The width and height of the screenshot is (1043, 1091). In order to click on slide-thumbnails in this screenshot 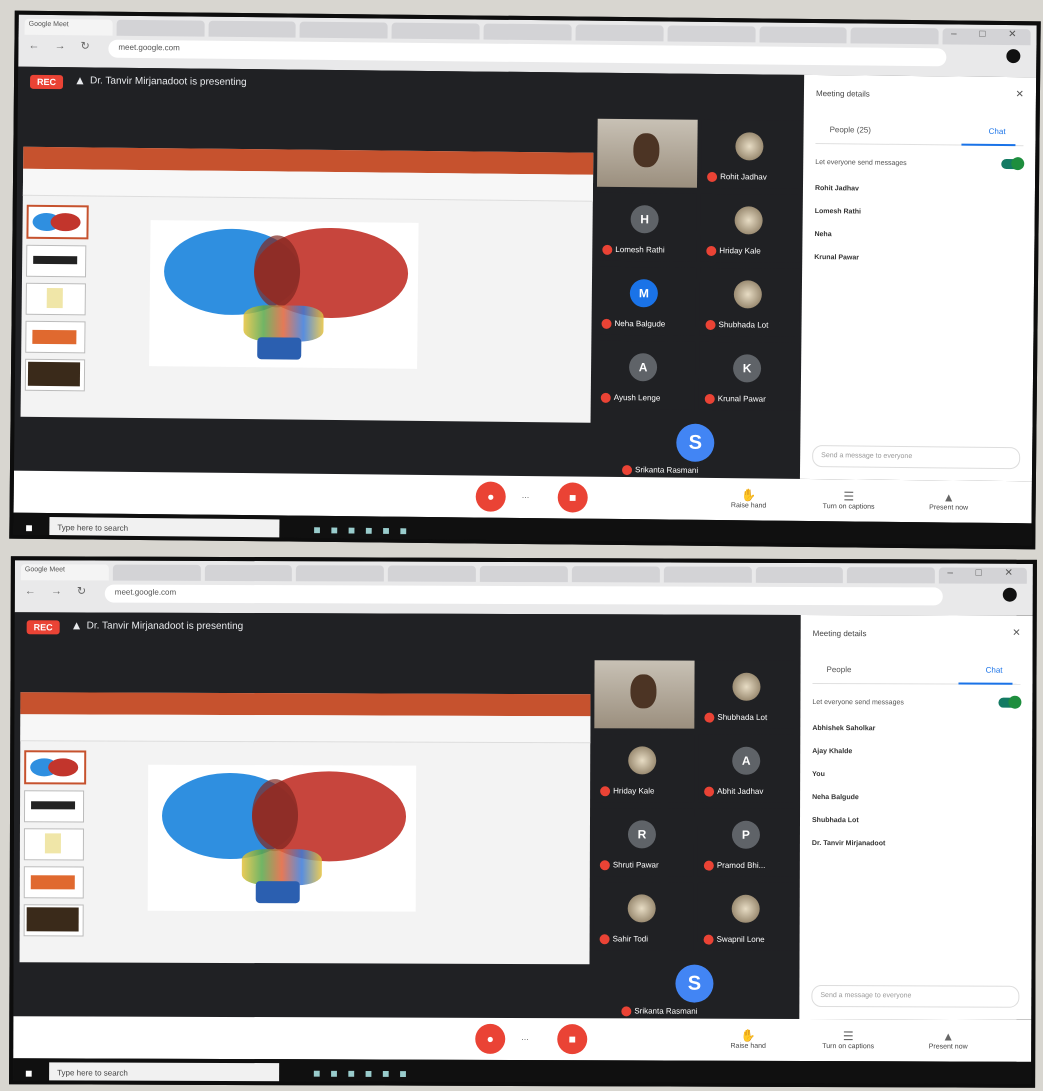, I will do `click(56, 304)`.